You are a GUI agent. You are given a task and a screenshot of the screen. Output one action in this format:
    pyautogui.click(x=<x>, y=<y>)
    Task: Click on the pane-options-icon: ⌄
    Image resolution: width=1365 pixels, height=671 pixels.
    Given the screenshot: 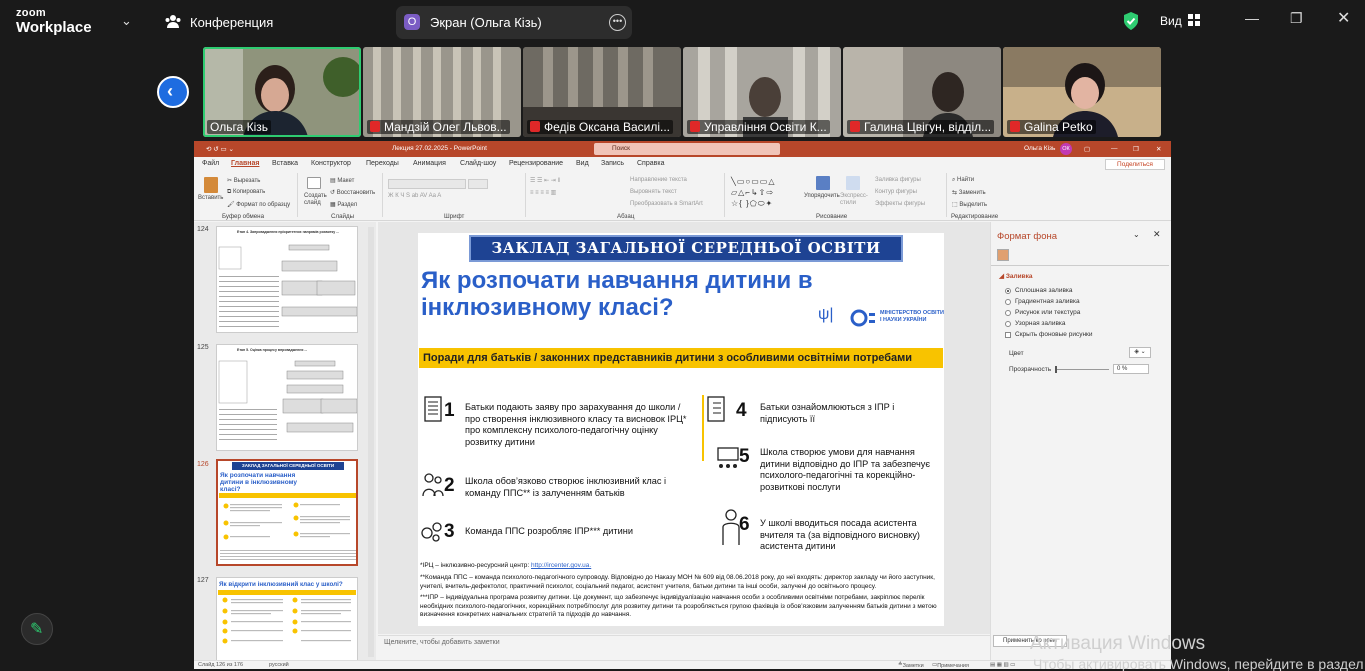 What is the action you would take?
    pyautogui.click(x=1136, y=234)
    